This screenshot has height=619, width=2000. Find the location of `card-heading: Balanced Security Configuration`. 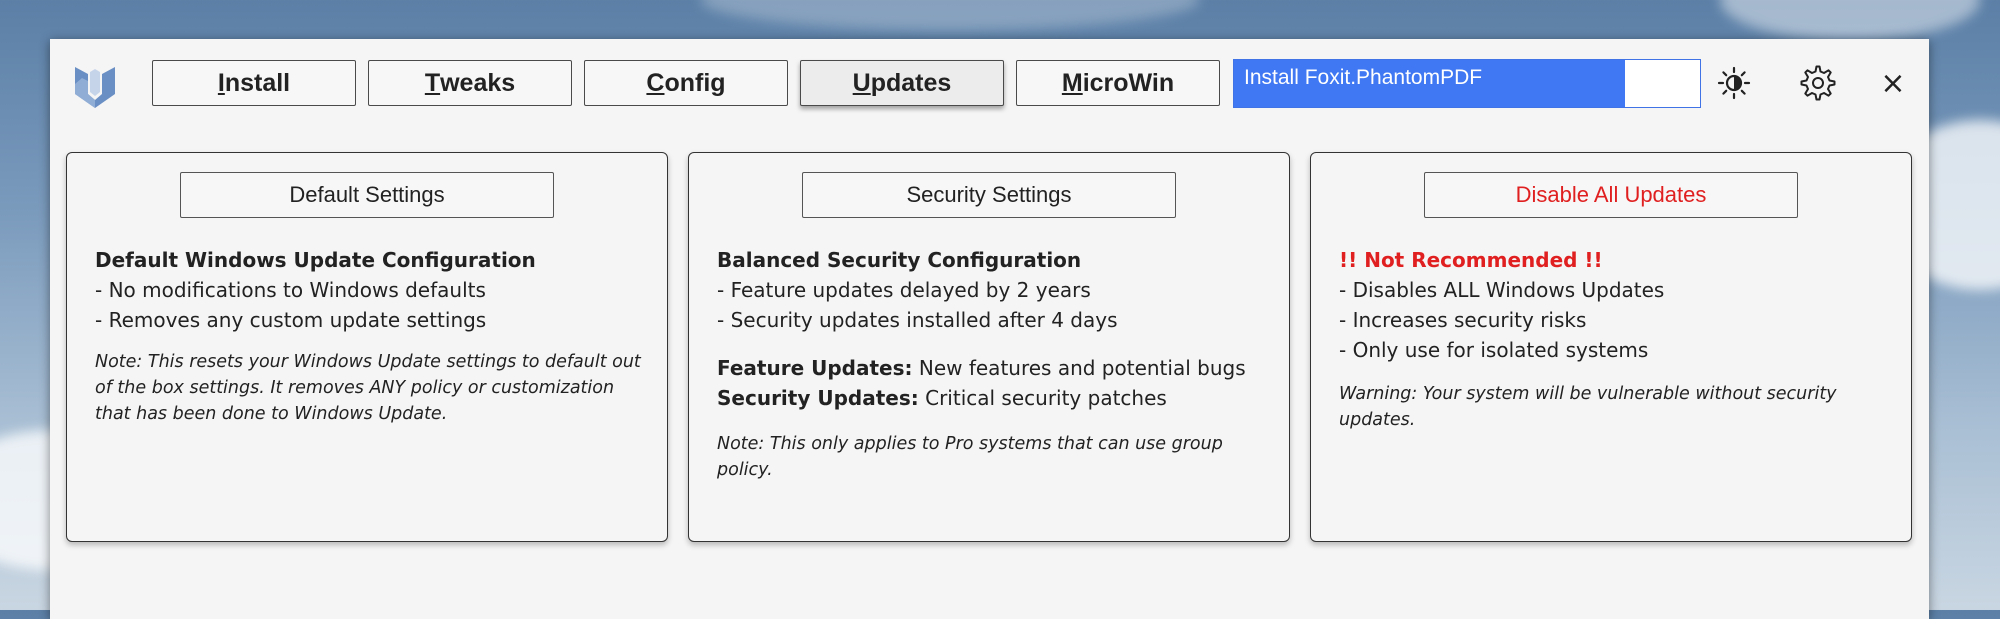

card-heading: Balanced Security Configuration is located at coordinates (899, 260).